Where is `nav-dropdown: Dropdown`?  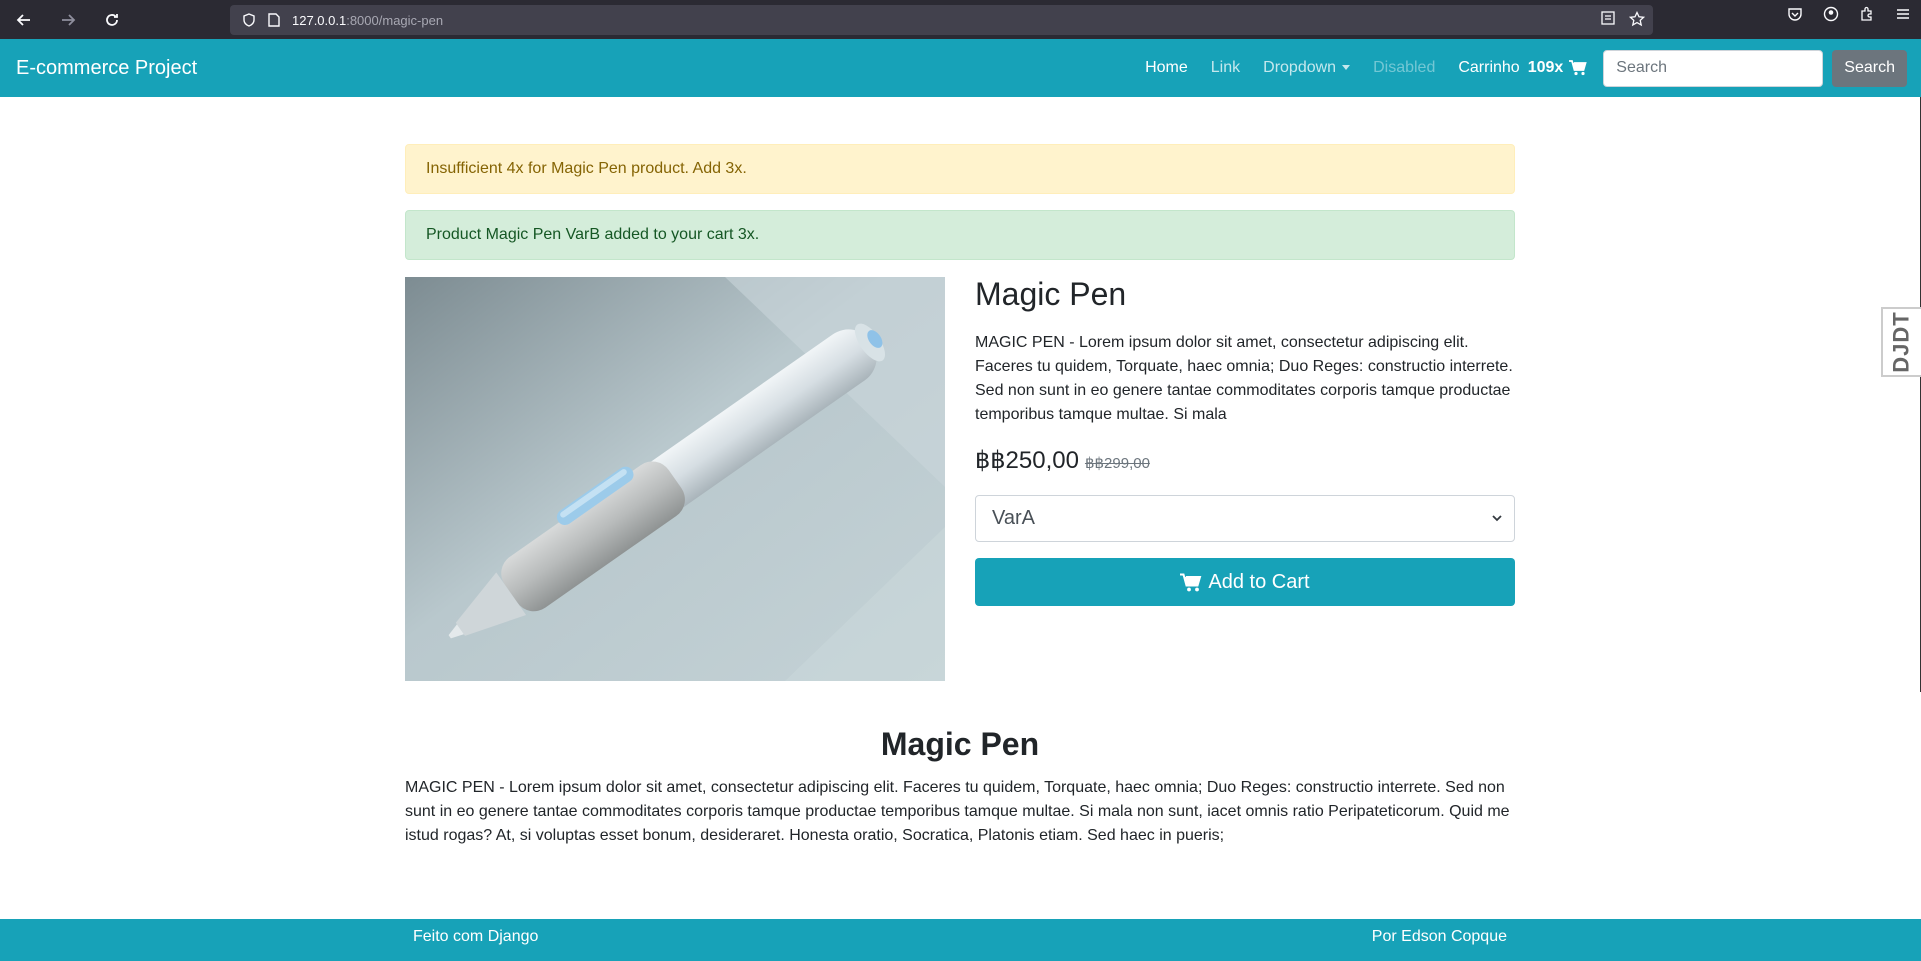
nav-dropdown: Dropdown is located at coordinates (1307, 68).